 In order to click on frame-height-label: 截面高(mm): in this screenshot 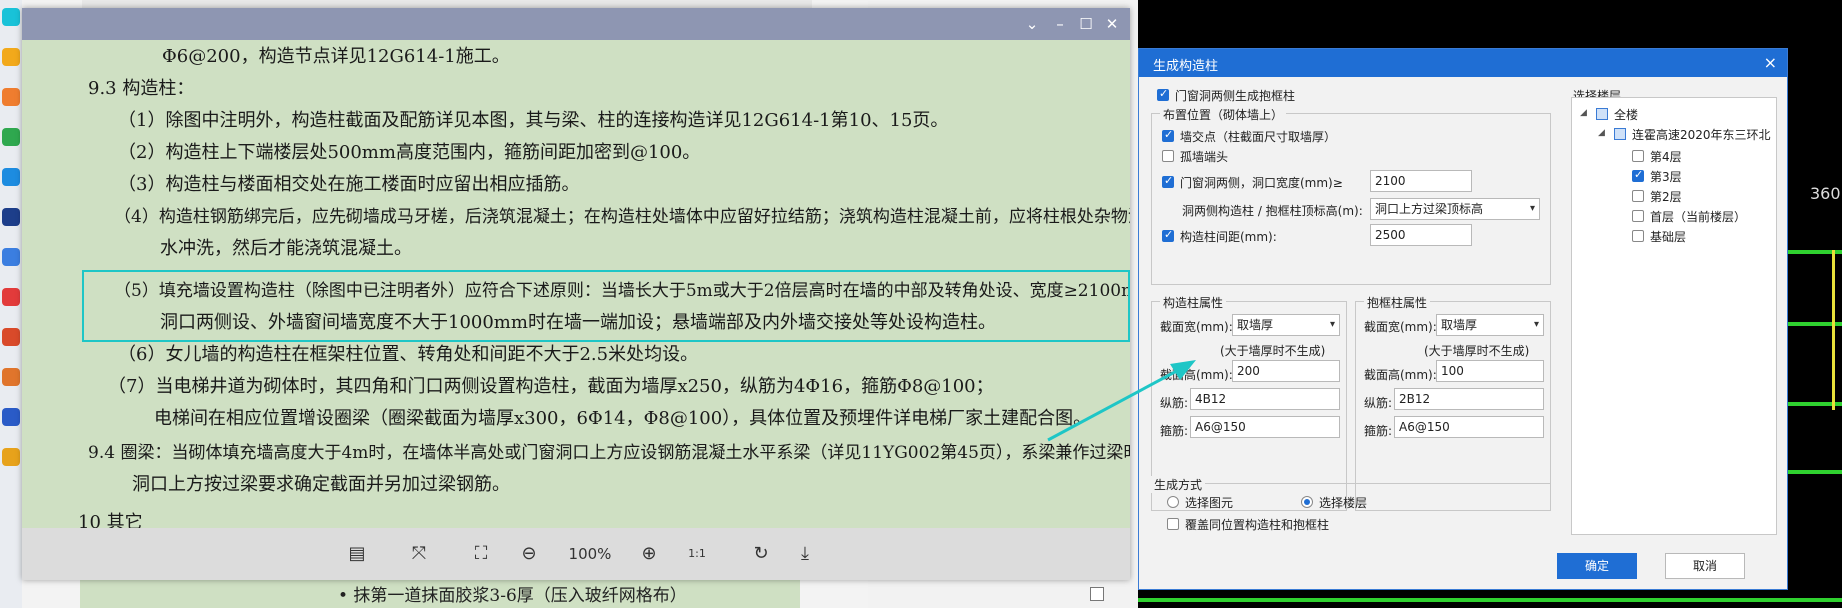, I will do `click(1400, 375)`.